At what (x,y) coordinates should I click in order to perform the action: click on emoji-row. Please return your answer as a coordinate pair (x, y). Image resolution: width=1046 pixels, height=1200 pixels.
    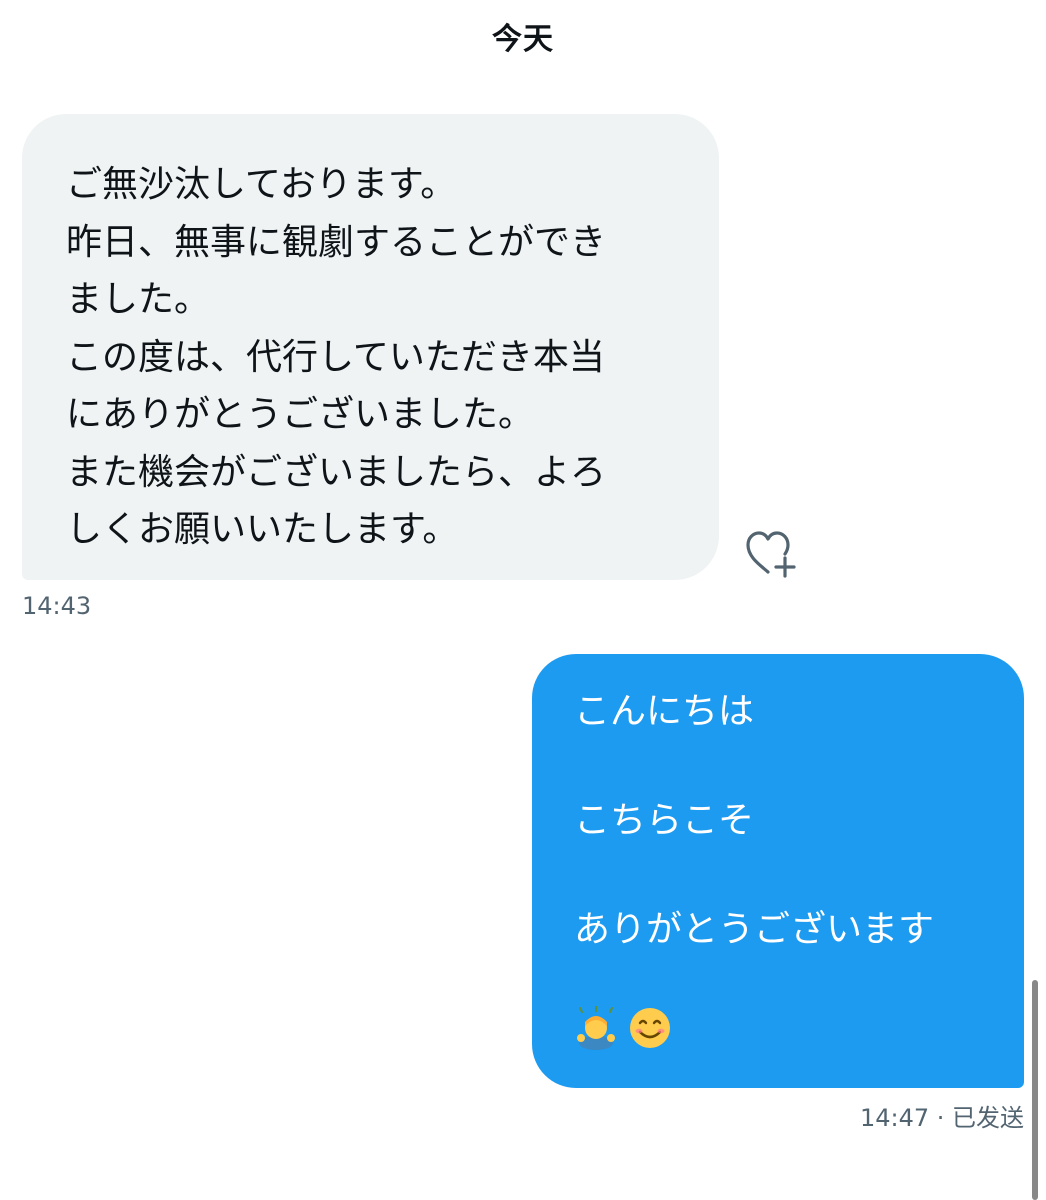
    Looking at the image, I should click on (623, 1028).